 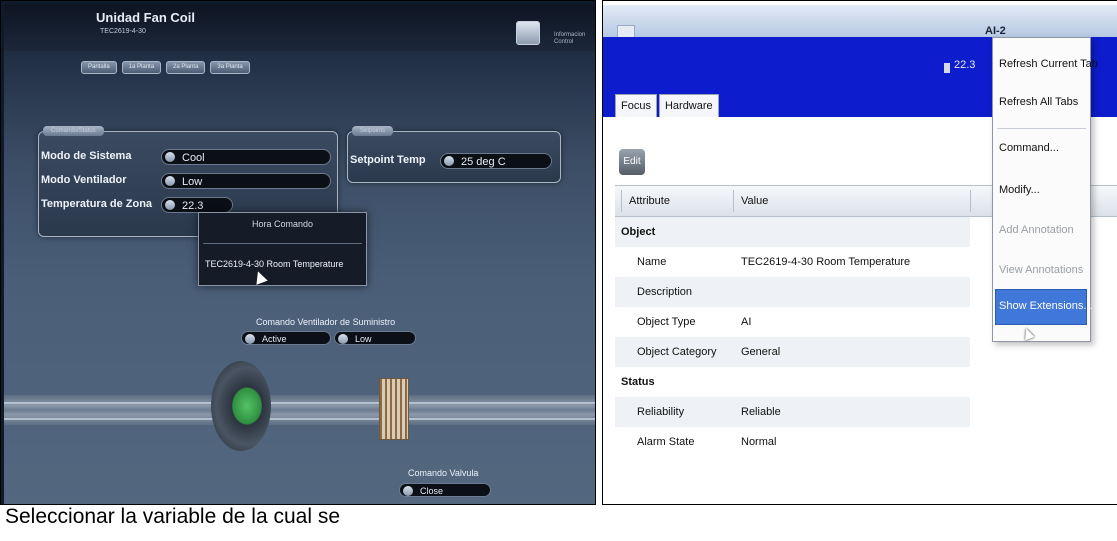 What do you see at coordinates (965, 65) in the screenshot?
I see `meter-value: 22.3` at bounding box center [965, 65].